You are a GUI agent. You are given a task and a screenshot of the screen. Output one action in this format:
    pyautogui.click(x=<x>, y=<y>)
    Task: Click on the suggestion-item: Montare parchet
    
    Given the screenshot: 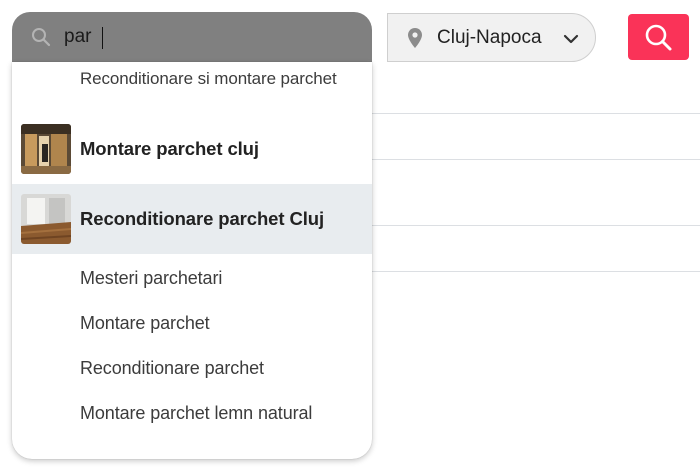 What is the action you would take?
    pyautogui.click(x=192, y=323)
    